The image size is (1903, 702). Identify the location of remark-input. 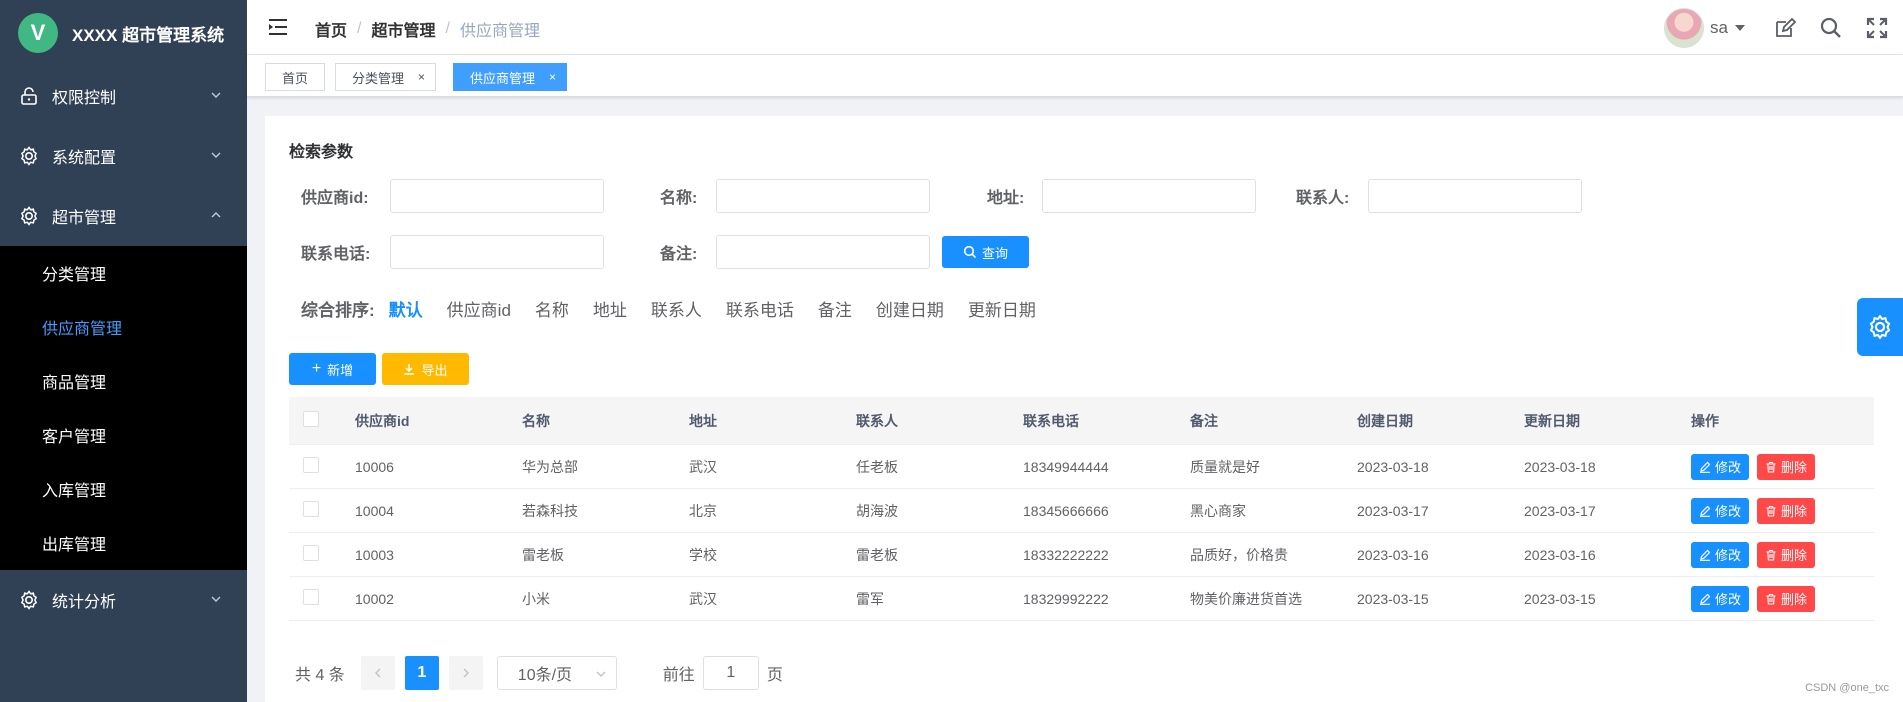
(823, 252).